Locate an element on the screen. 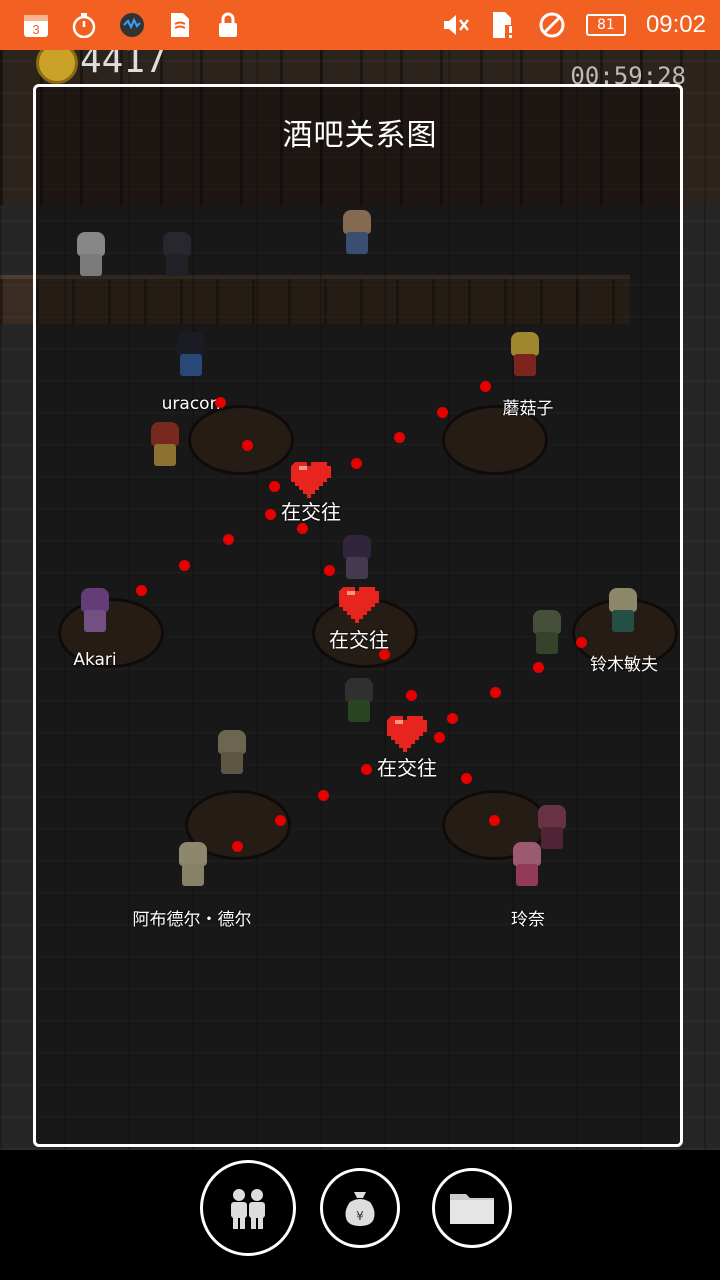 The image size is (720, 1280). sim-alert-icon is located at coordinates (504, 25).